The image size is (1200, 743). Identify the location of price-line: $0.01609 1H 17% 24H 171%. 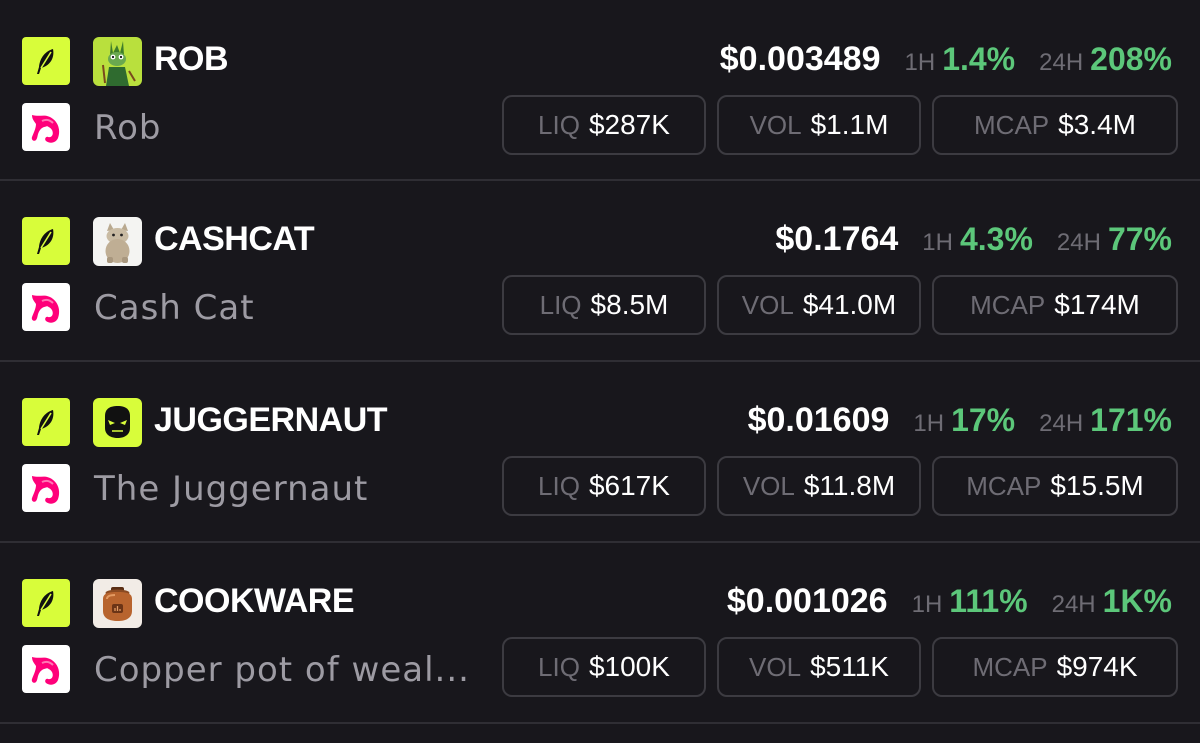
(960, 420).